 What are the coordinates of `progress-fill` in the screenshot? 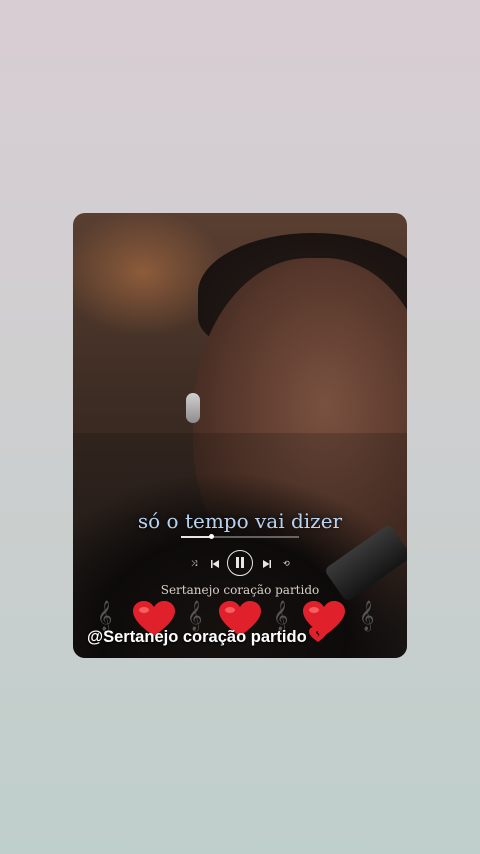 It's located at (196, 537).